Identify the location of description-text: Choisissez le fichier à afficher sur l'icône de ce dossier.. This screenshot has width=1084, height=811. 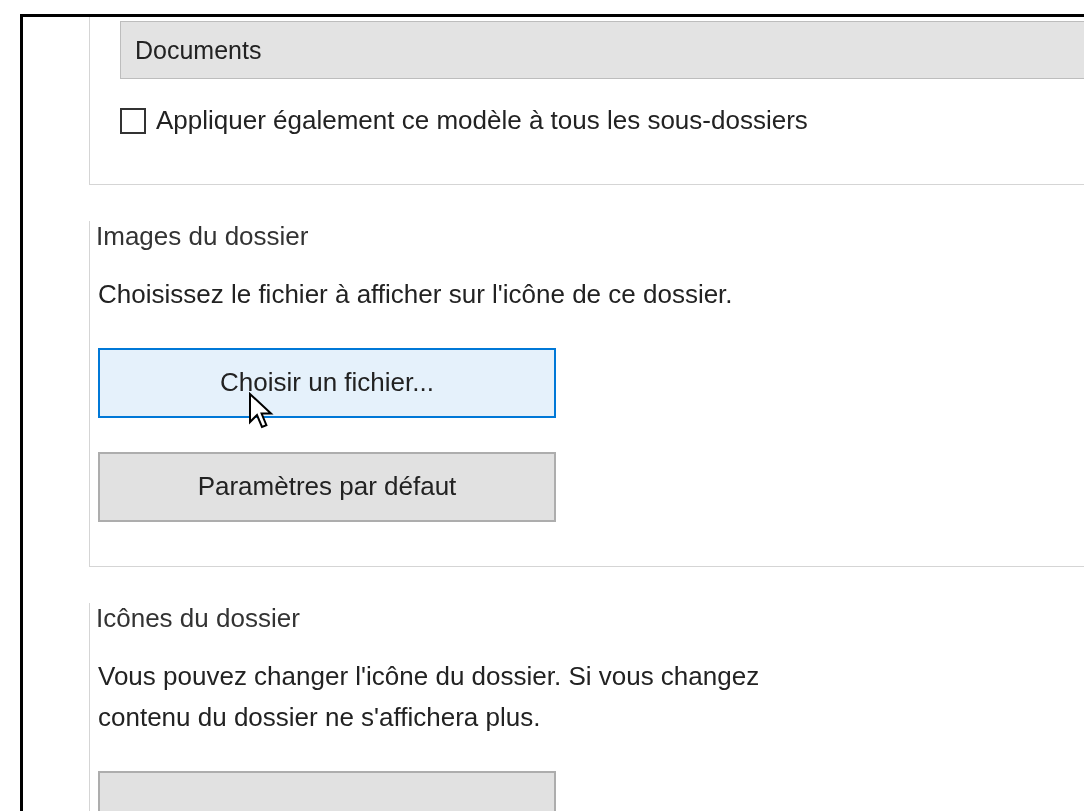
(416, 294).